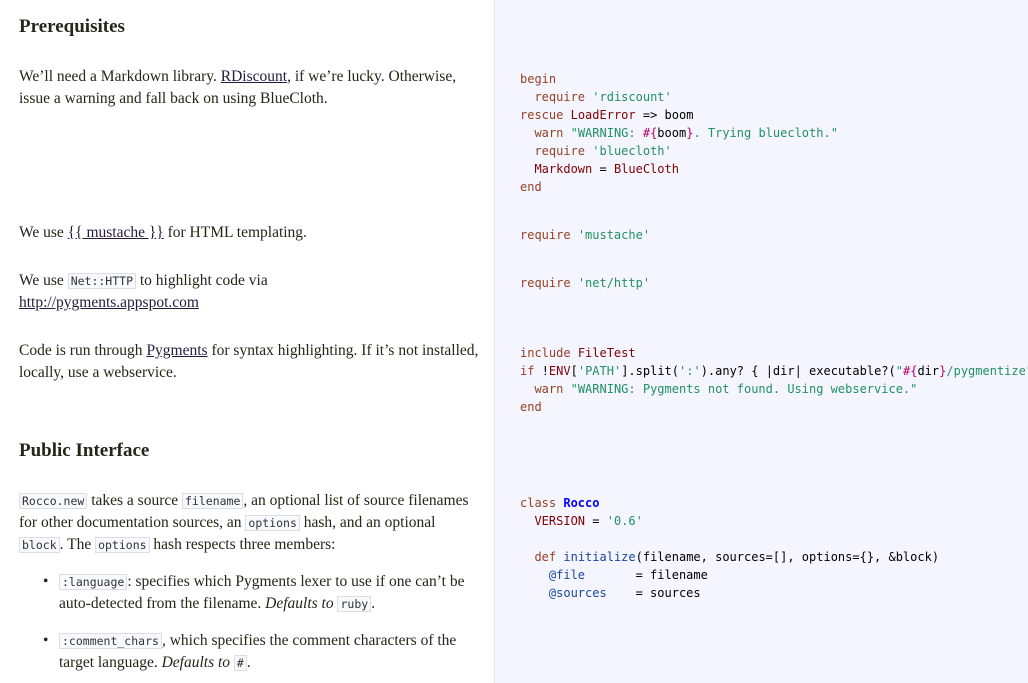  I want to click on inline-code: Rocco.new, so click(53, 501).